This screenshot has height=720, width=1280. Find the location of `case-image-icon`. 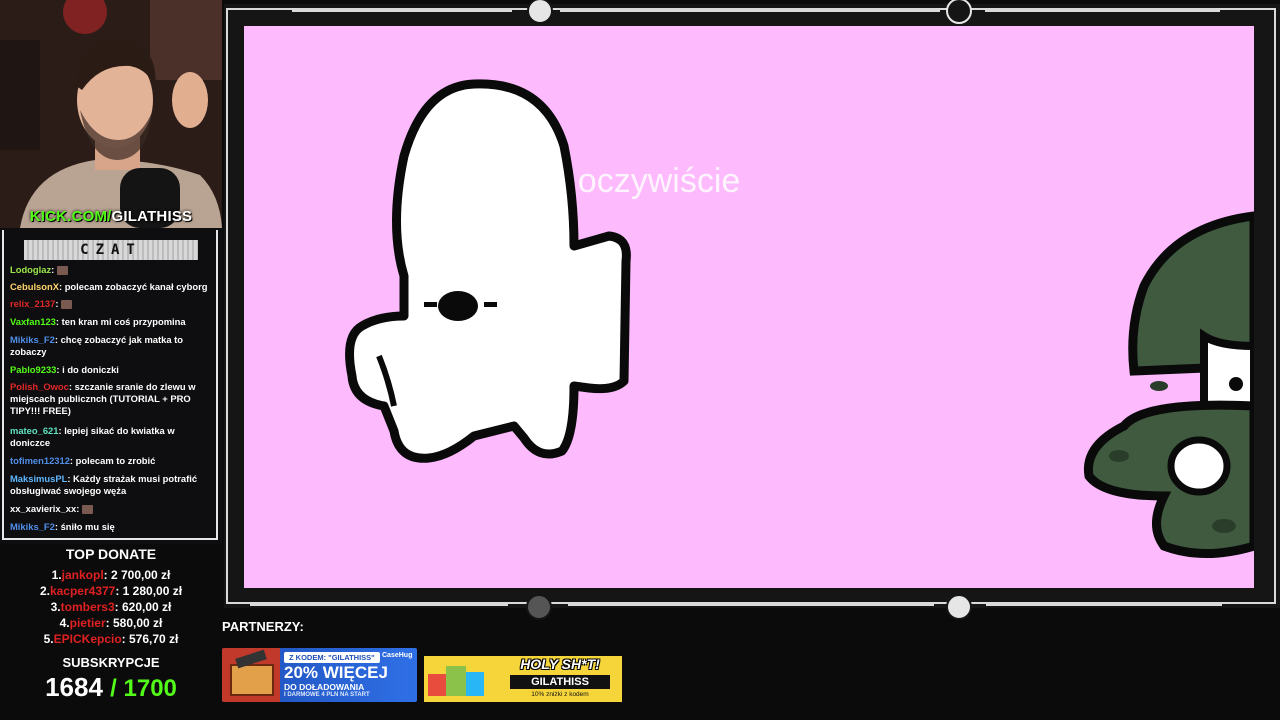

case-image-icon is located at coordinates (251, 675).